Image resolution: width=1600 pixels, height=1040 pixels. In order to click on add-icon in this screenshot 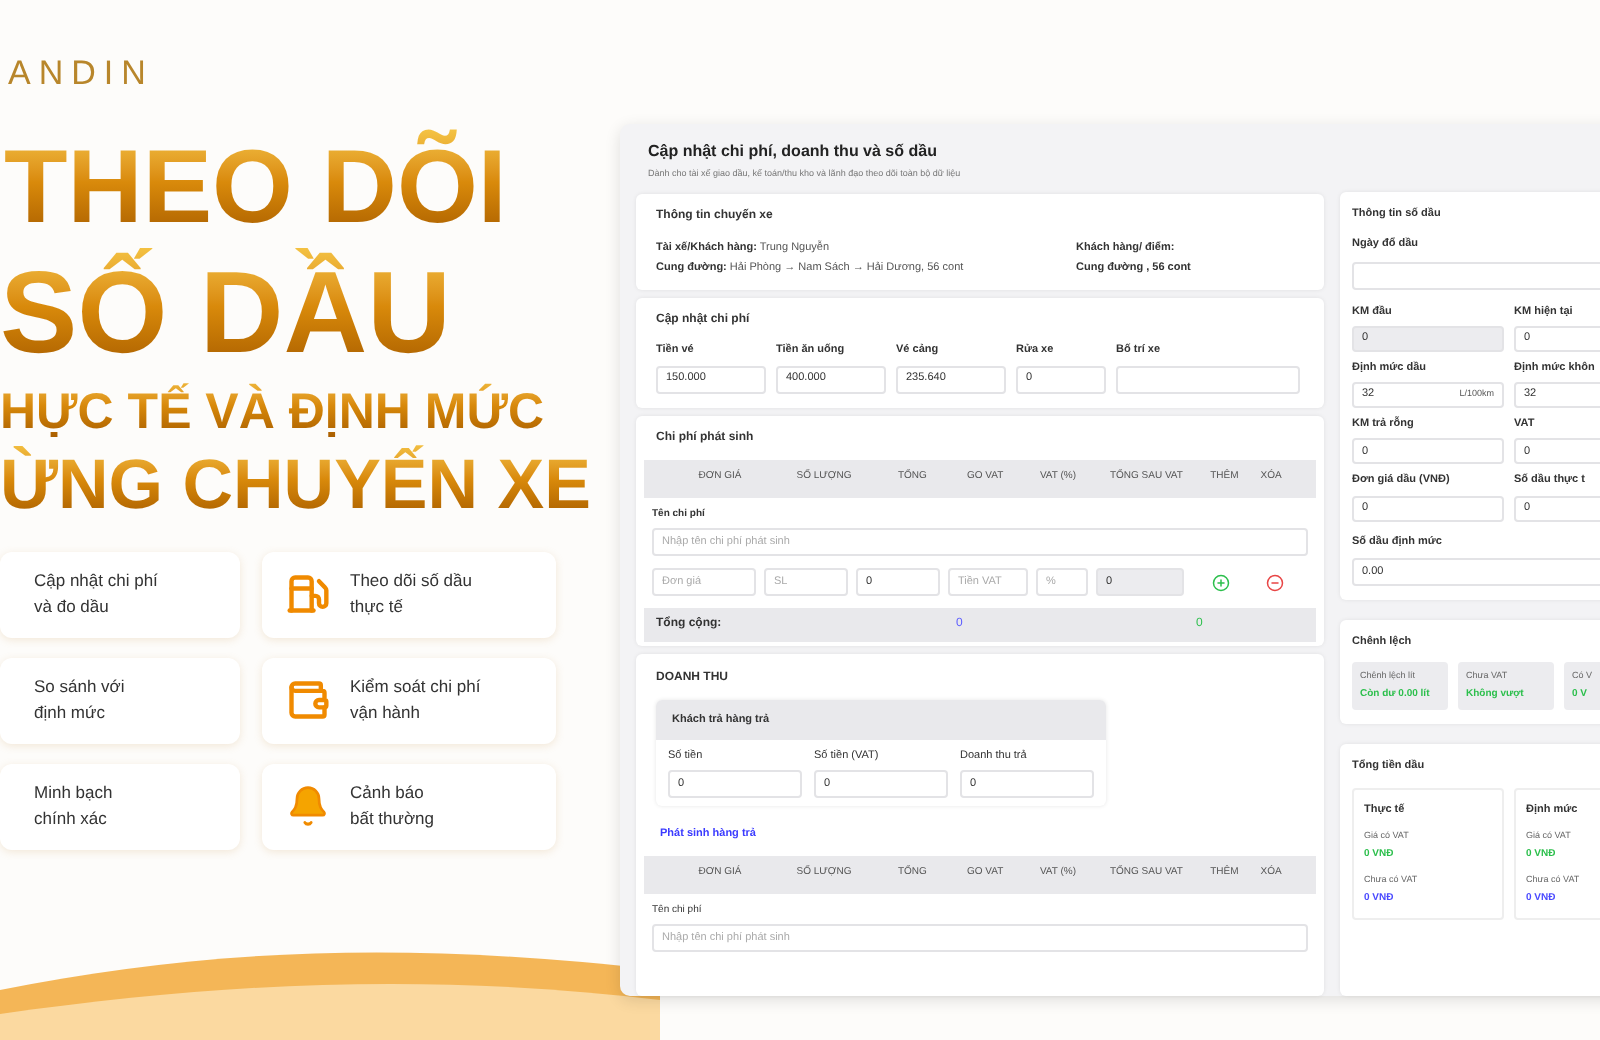, I will do `click(1220, 582)`.